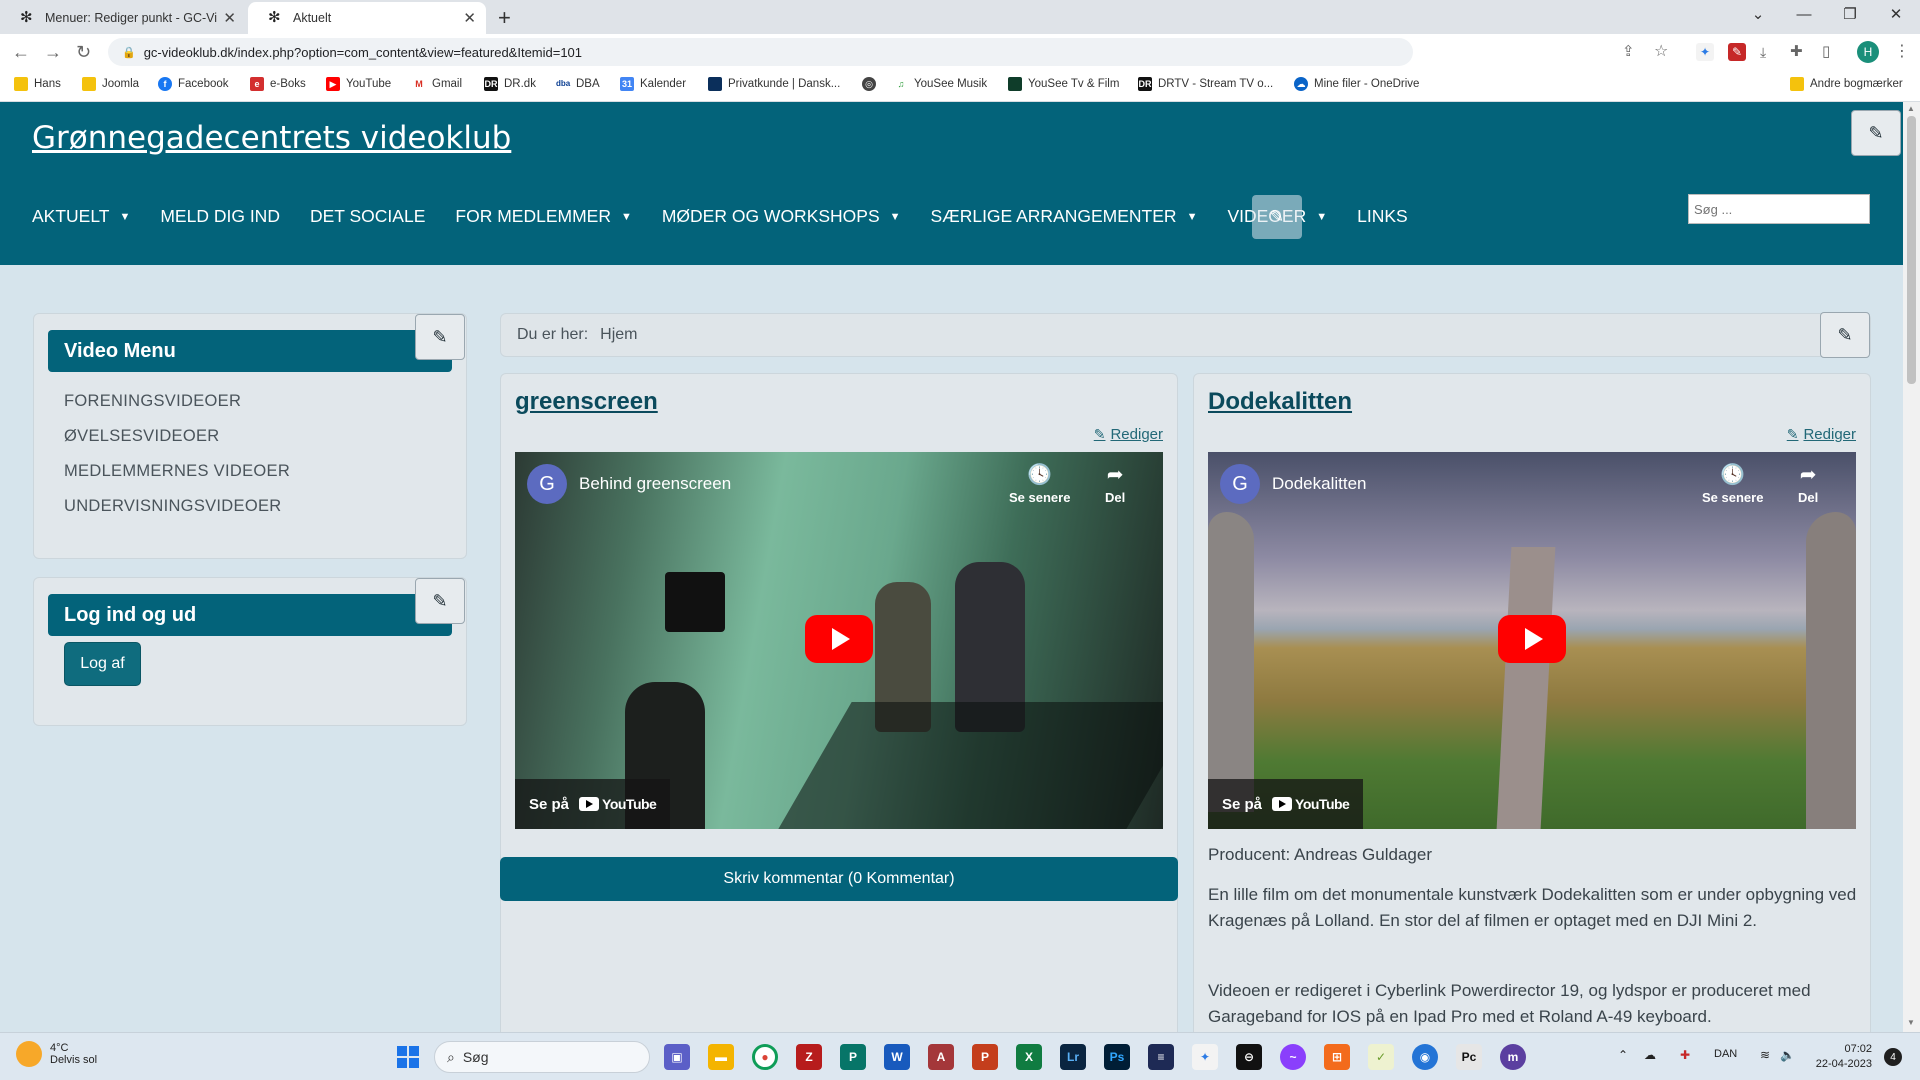 The width and height of the screenshot is (1920, 1080). Describe the element at coordinates (437, 84) in the screenshot. I see `bookmark-gmail: M Gmail` at that location.